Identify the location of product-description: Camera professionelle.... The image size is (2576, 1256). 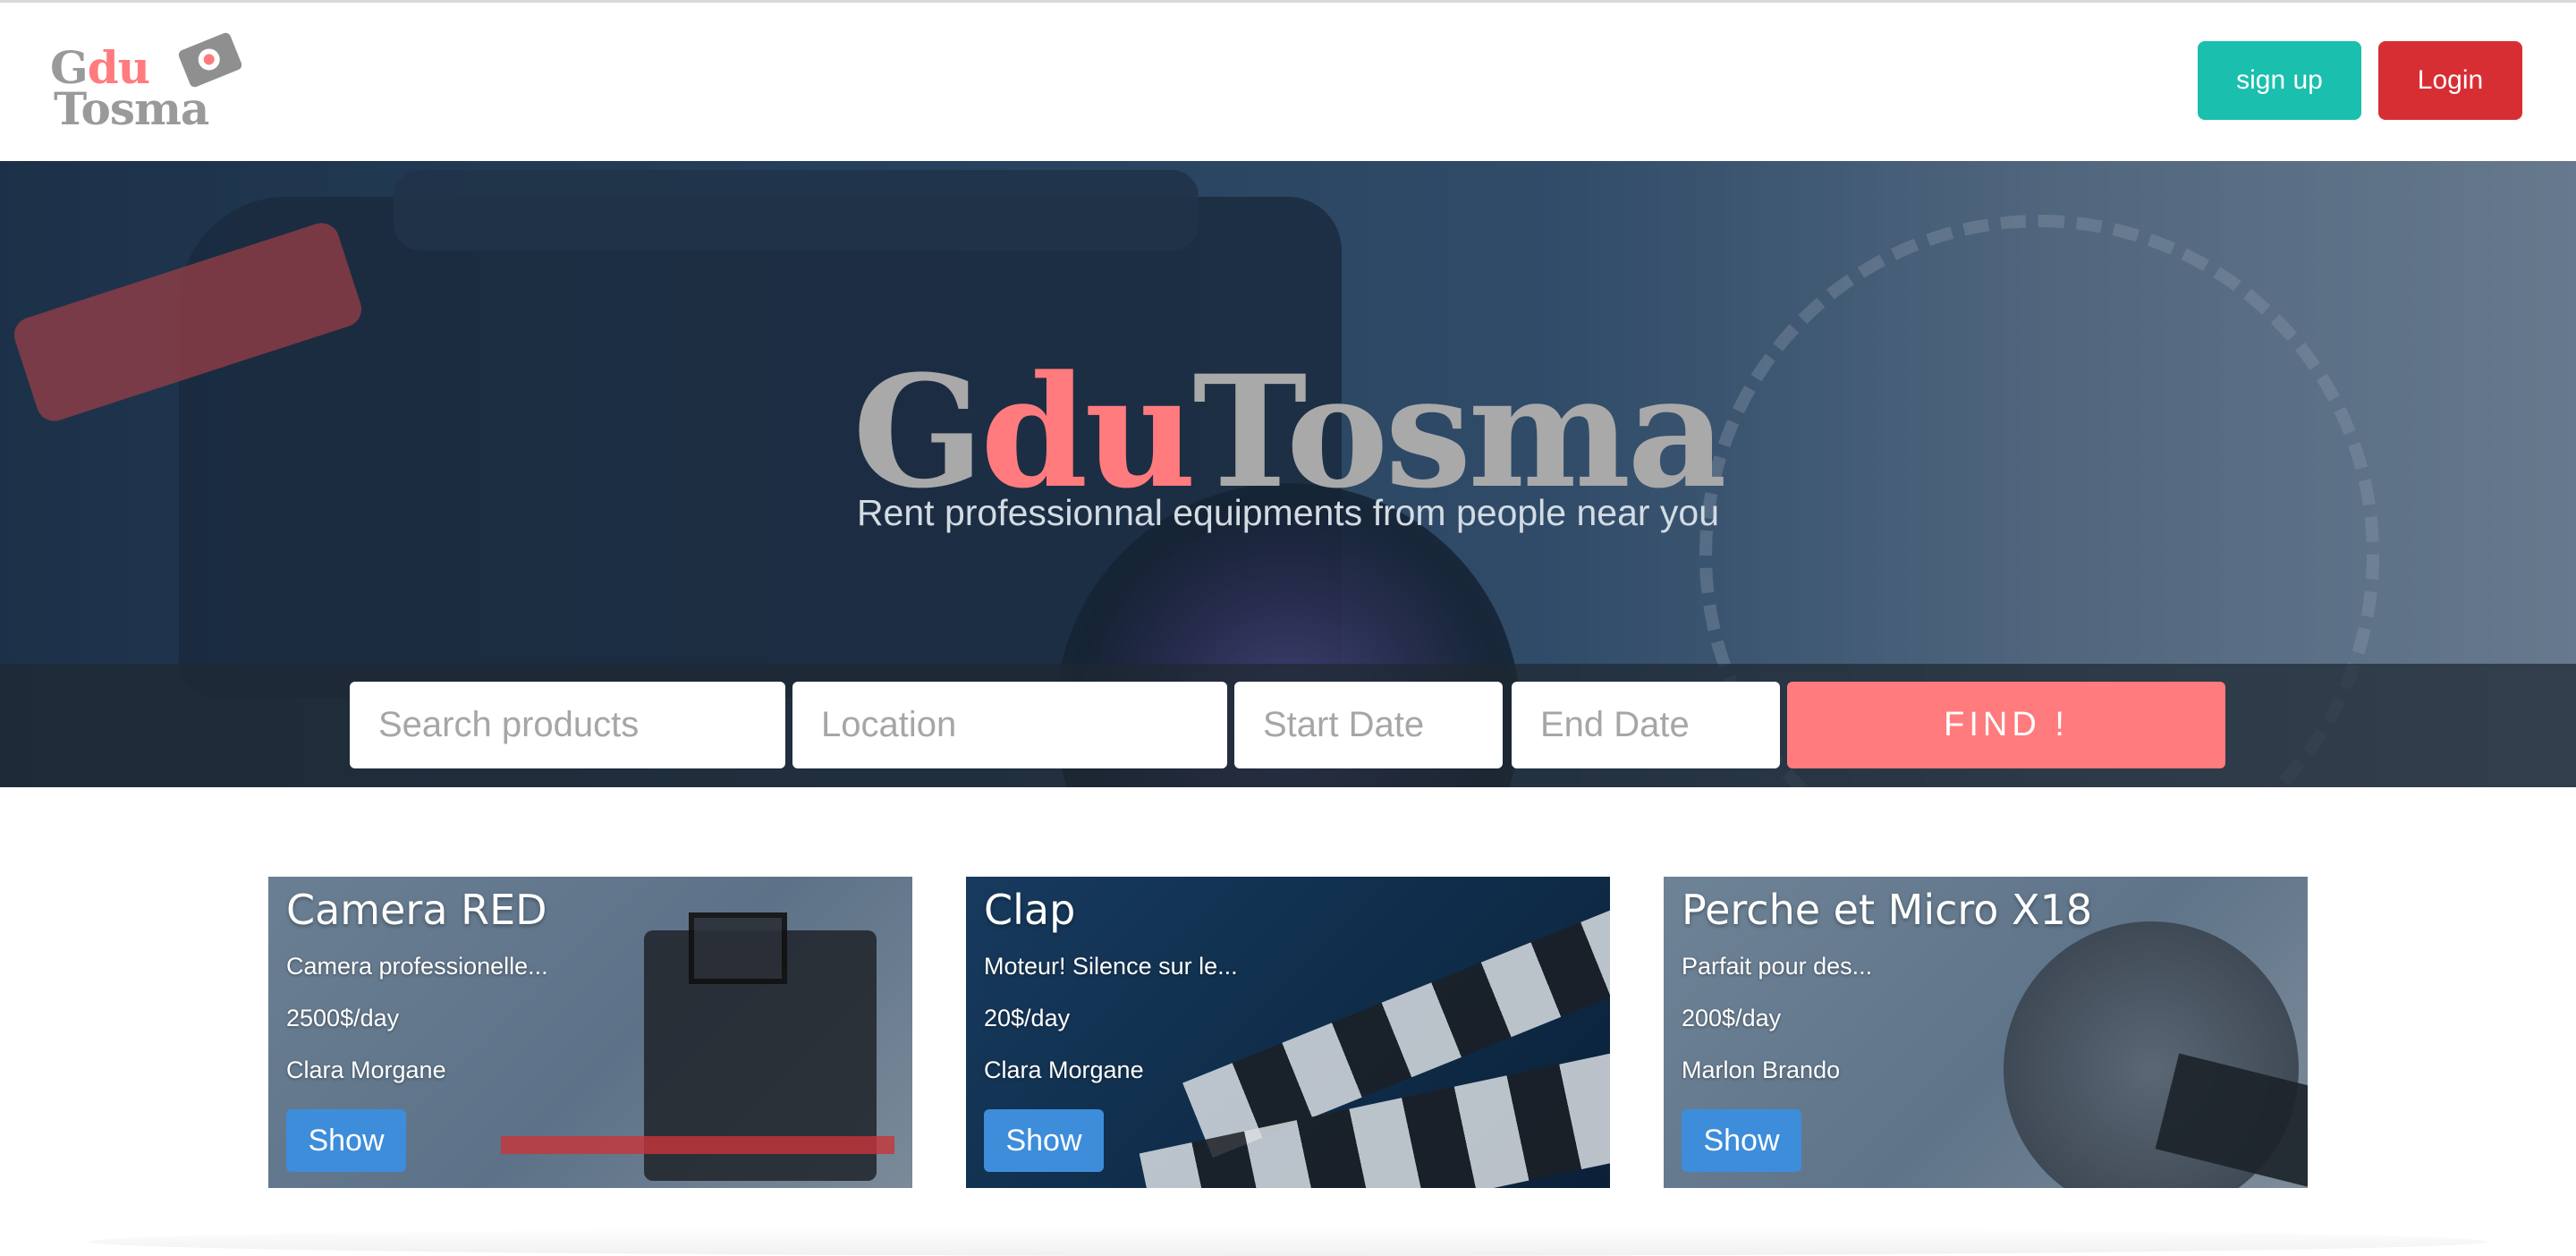
(417, 967).